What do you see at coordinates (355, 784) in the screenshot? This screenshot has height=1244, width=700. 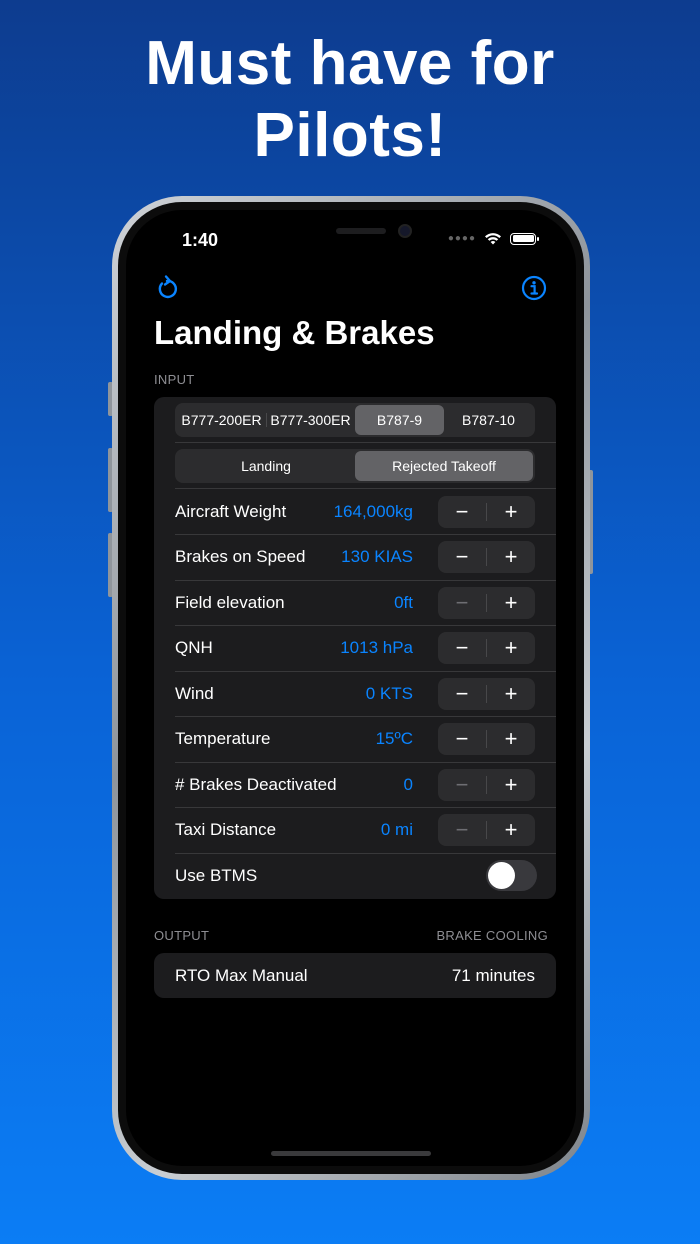 I see `input-row: # Brakes Deactivated 0 − +` at bounding box center [355, 784].